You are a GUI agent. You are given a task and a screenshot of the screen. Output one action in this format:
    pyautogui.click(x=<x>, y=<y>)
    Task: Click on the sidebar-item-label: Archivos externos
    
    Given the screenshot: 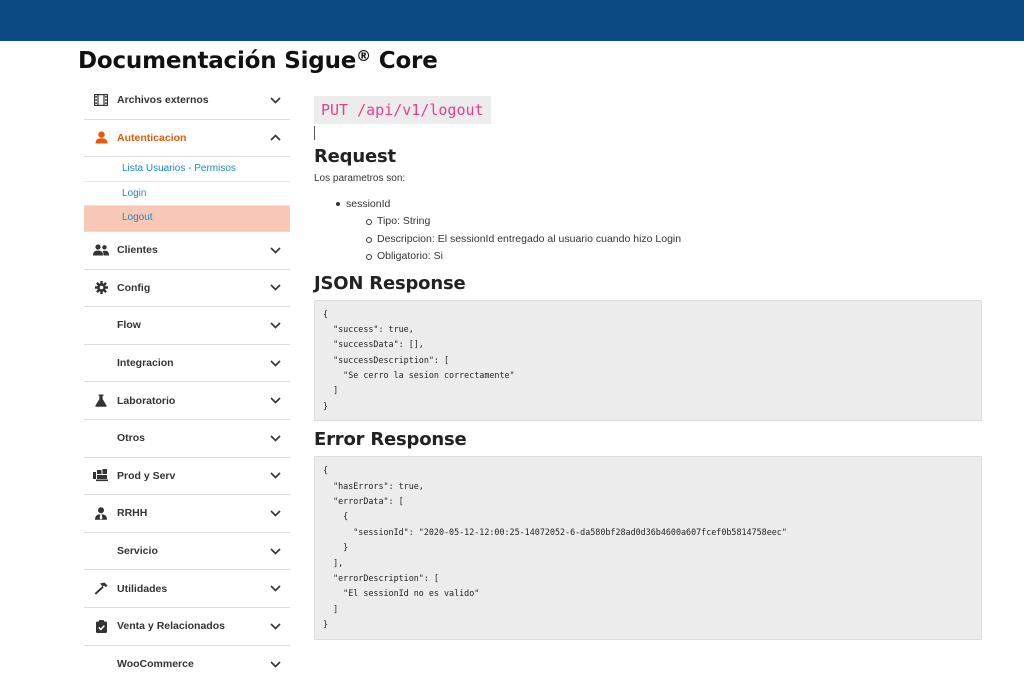 What is the action you would take?
    pyautogui.click(x=163, y=100)
    